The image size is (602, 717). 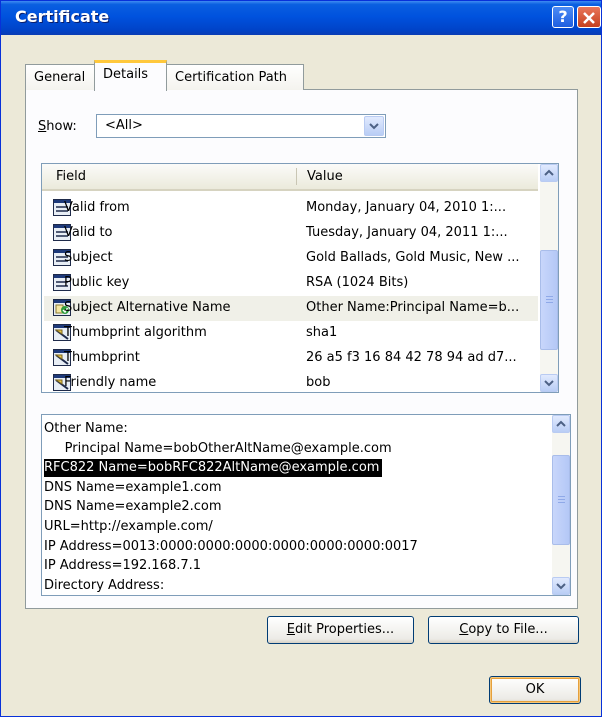 What do you see at coordinates (290, 629) in the screenshot?
I see `edit-properties-mnemonic: E` at bounding box center [290, 629].